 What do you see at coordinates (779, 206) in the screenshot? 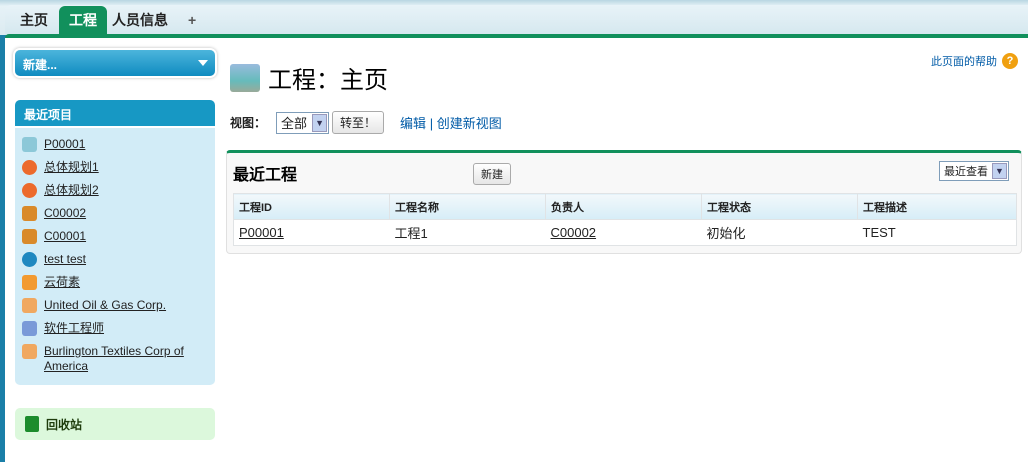
I see `column-header: 工程状态` at bounding box center [779, 206].